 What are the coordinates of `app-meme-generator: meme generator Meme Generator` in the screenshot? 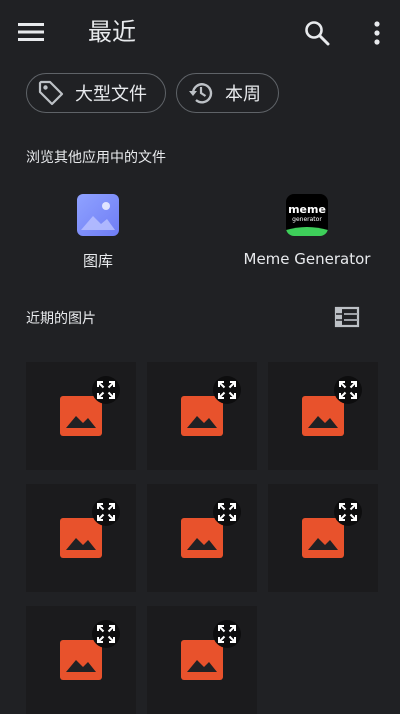 It's located at (307, 235).